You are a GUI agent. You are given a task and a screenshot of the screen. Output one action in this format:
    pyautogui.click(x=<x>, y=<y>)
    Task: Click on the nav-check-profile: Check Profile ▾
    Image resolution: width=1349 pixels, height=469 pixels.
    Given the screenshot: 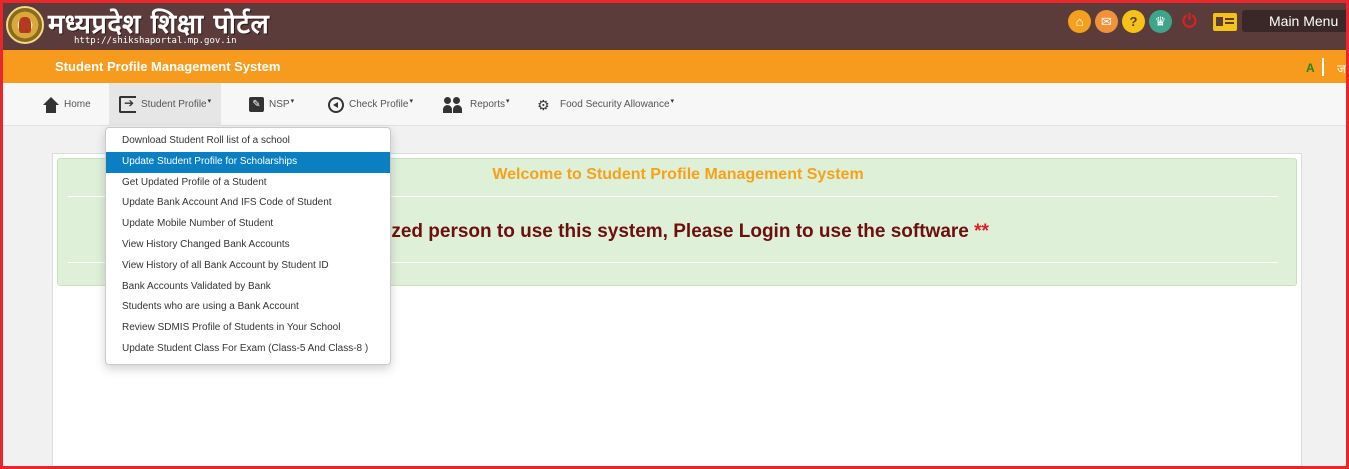 What is the action you would take?
    pyautogui.click(x=370, y=104)
    